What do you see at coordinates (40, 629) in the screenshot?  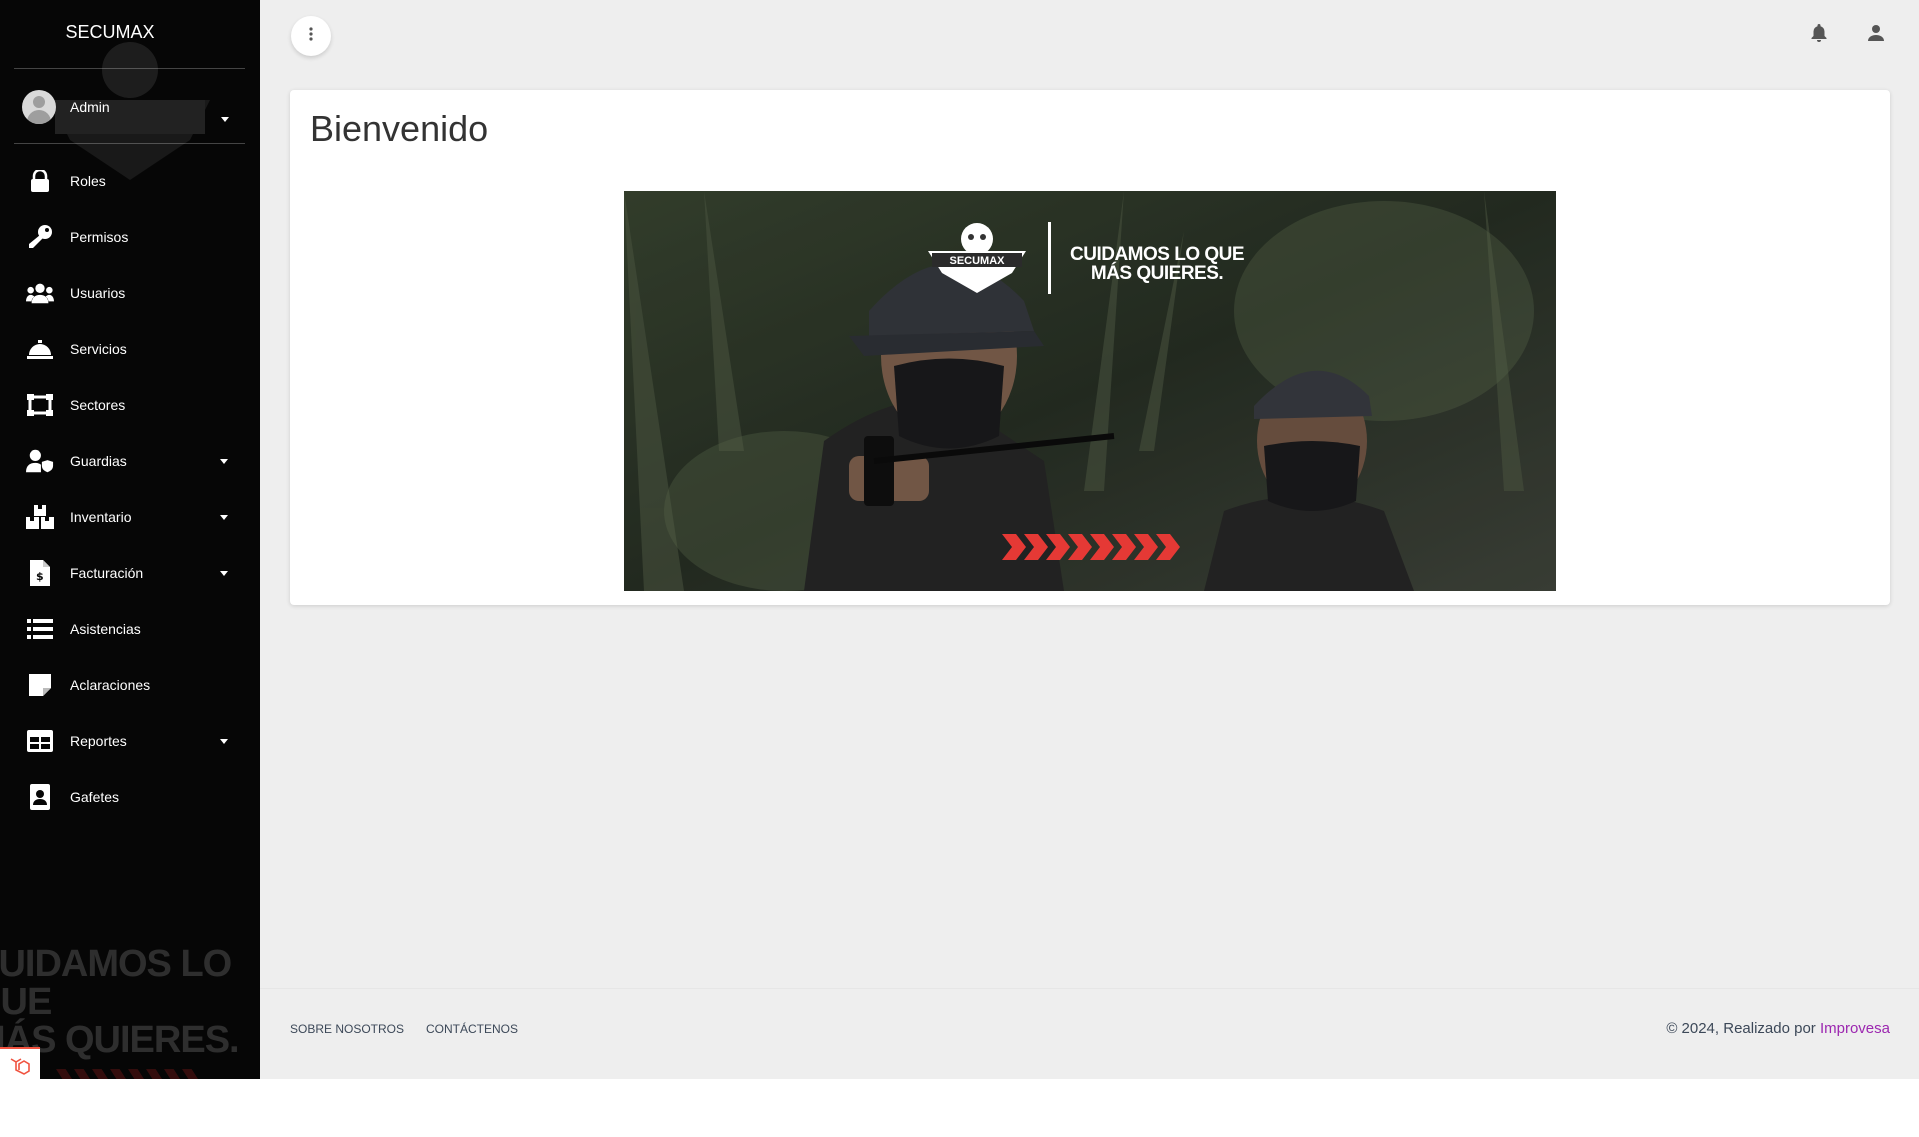 I see `list-icon` at bounding box center [40, 629].